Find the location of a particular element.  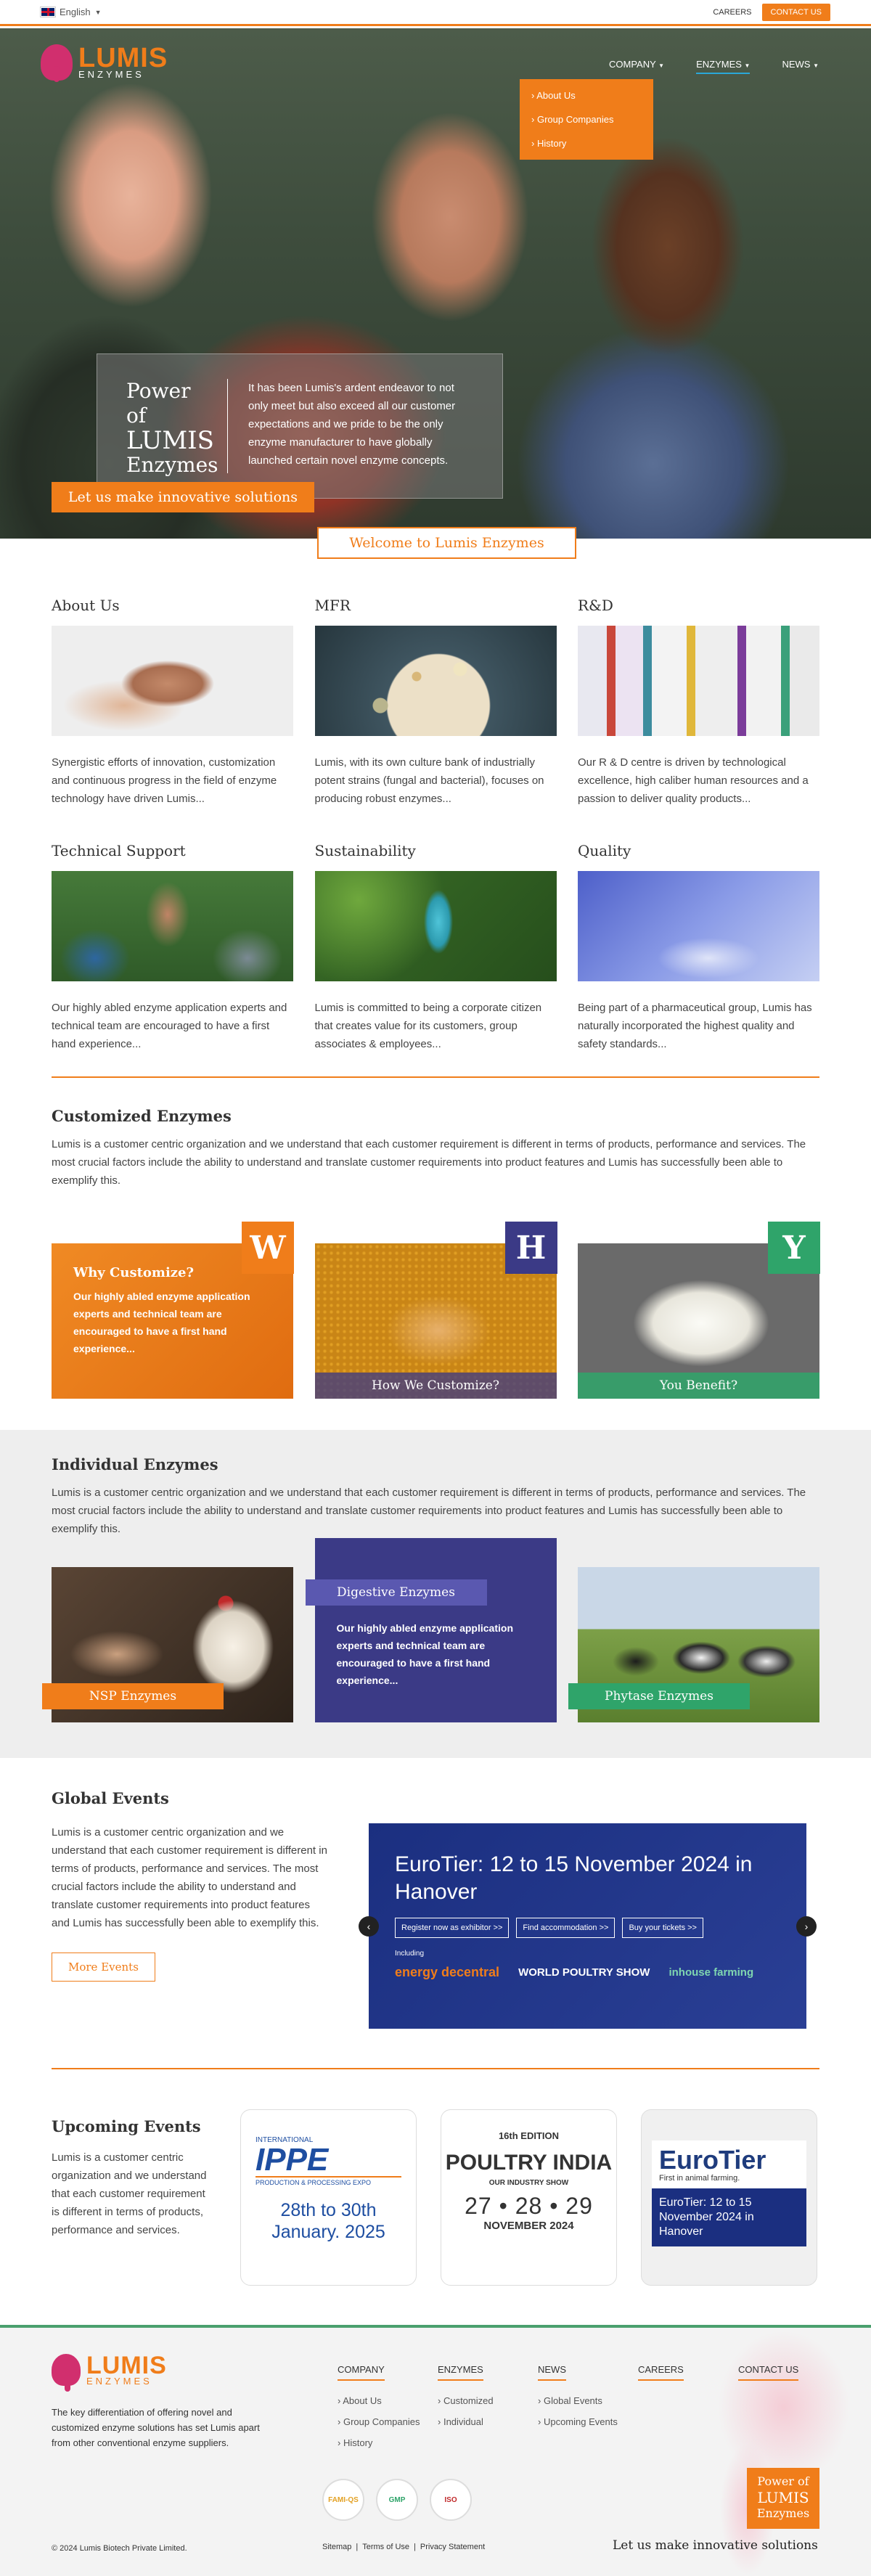

footer-col-title: CAREERS is located at coordinates (661, 2373).